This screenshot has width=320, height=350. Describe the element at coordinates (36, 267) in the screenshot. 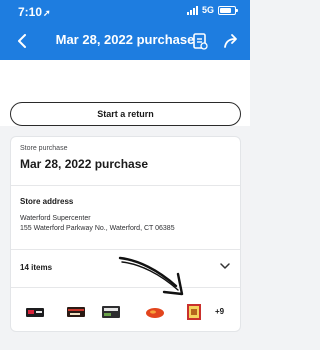

I see `items-count: 14 items` at that location.